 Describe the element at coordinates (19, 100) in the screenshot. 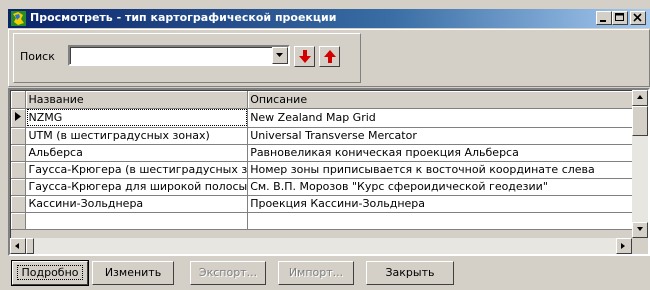

I see `row-indicator-header` at that location.